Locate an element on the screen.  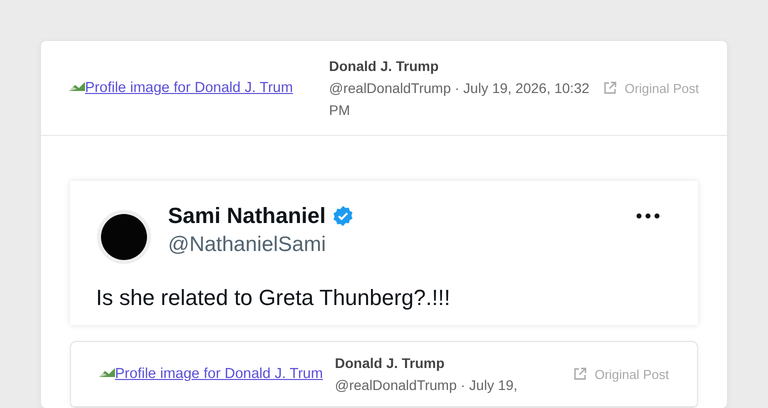
tweet-text: Is she related to Greta Thunberg?.!!! is located at coordinates (274, 298).